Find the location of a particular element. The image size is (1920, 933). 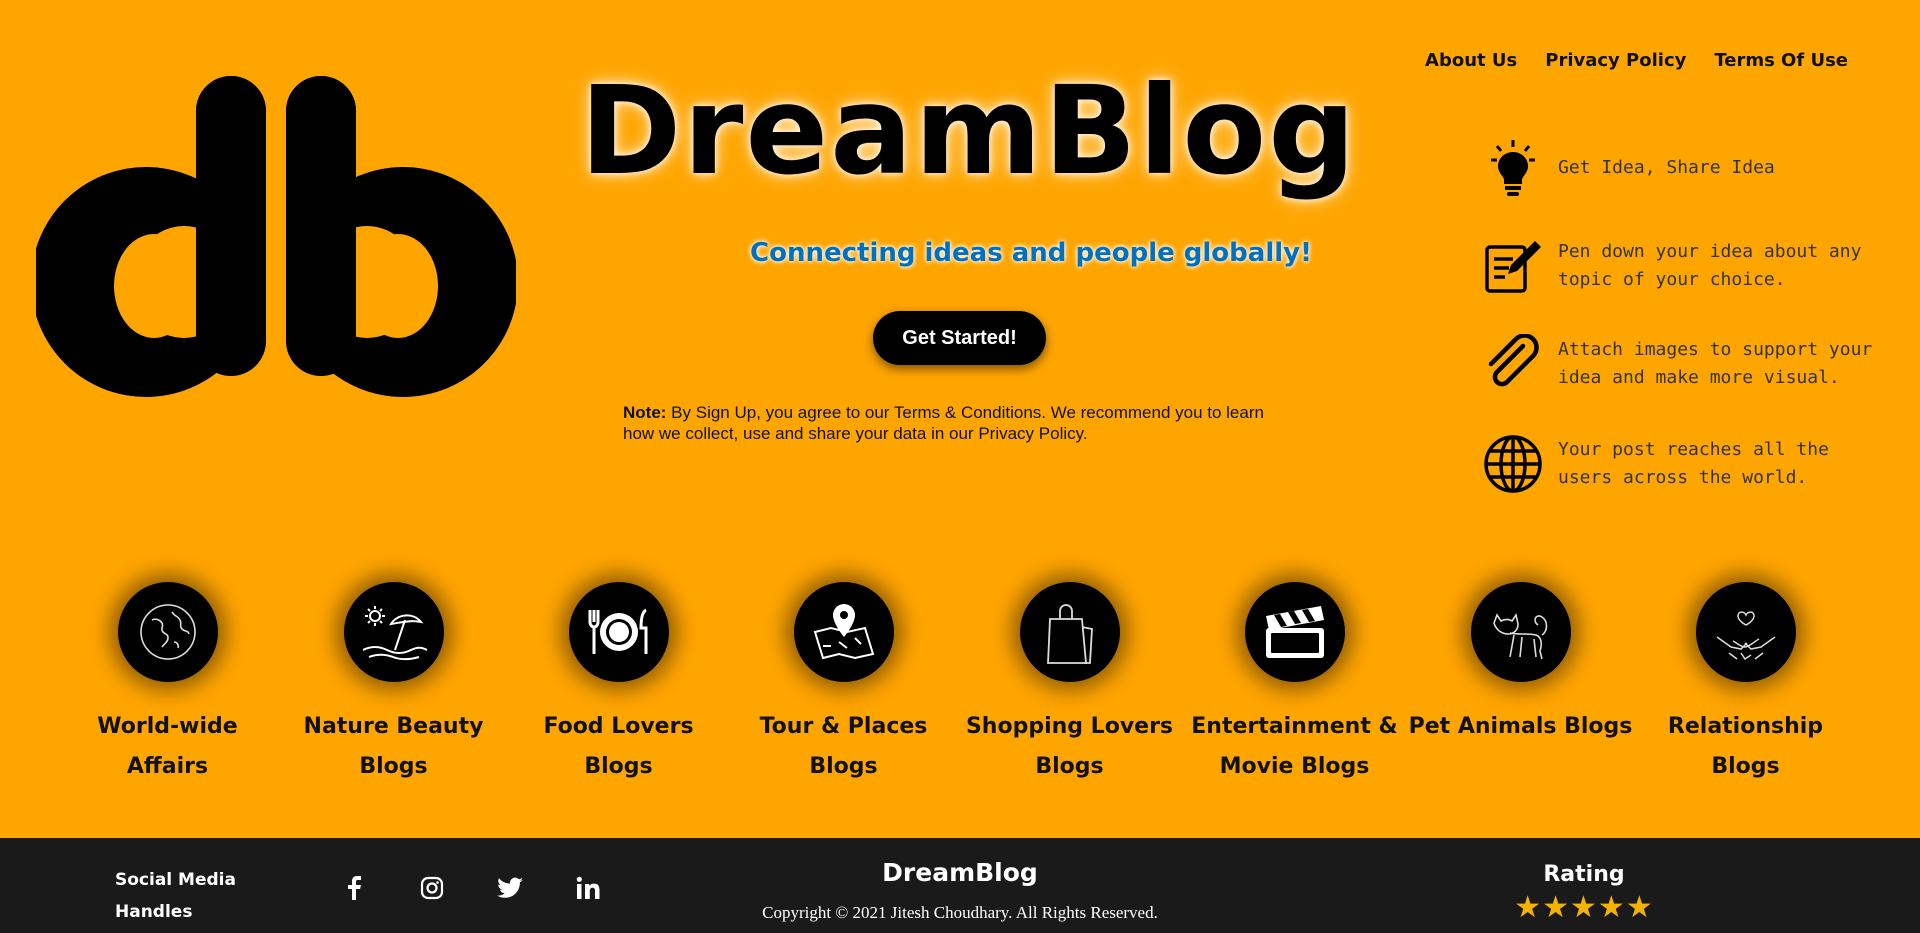

category-label: Food Lovers Blogs is located at coordinates (618, 746).